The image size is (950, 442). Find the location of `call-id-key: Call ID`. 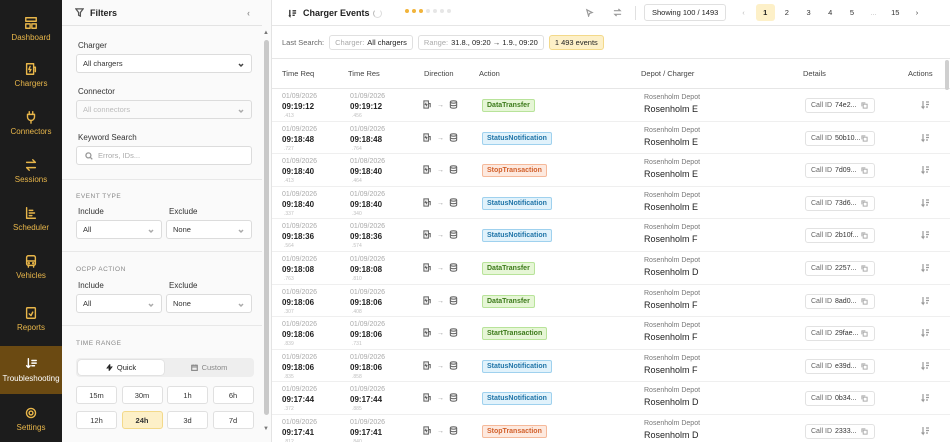

call-id-key: Call ID is located at coordinates (822, 334).